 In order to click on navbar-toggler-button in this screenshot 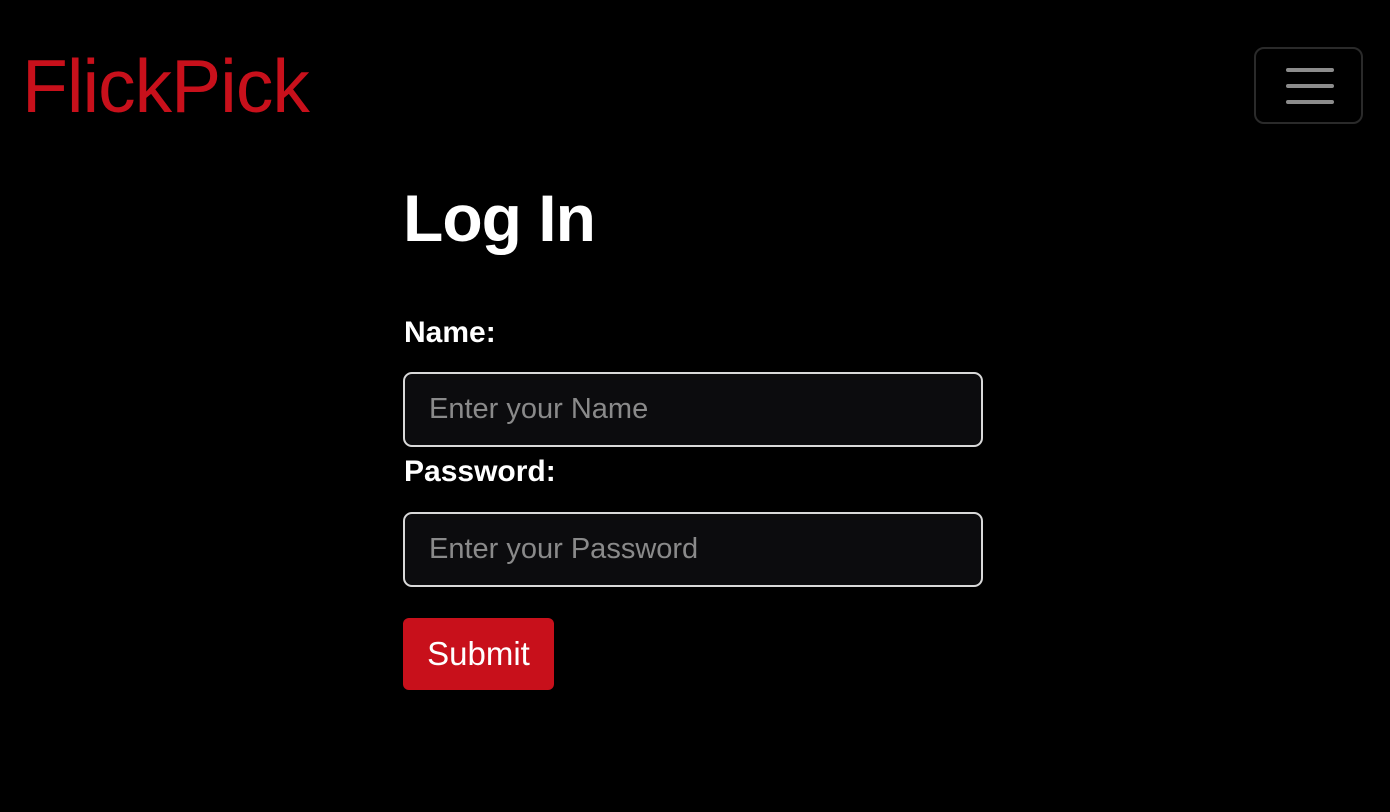, I will do `click(1308, 85)`.